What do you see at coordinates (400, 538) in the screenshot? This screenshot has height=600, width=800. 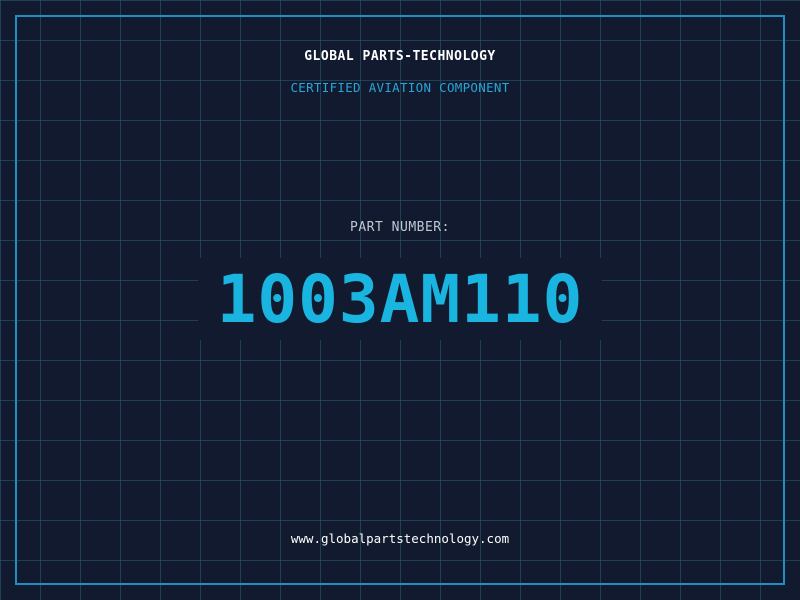 I see `website-url: www.globalpartstechnology.com` at bounding box center [400, 538].